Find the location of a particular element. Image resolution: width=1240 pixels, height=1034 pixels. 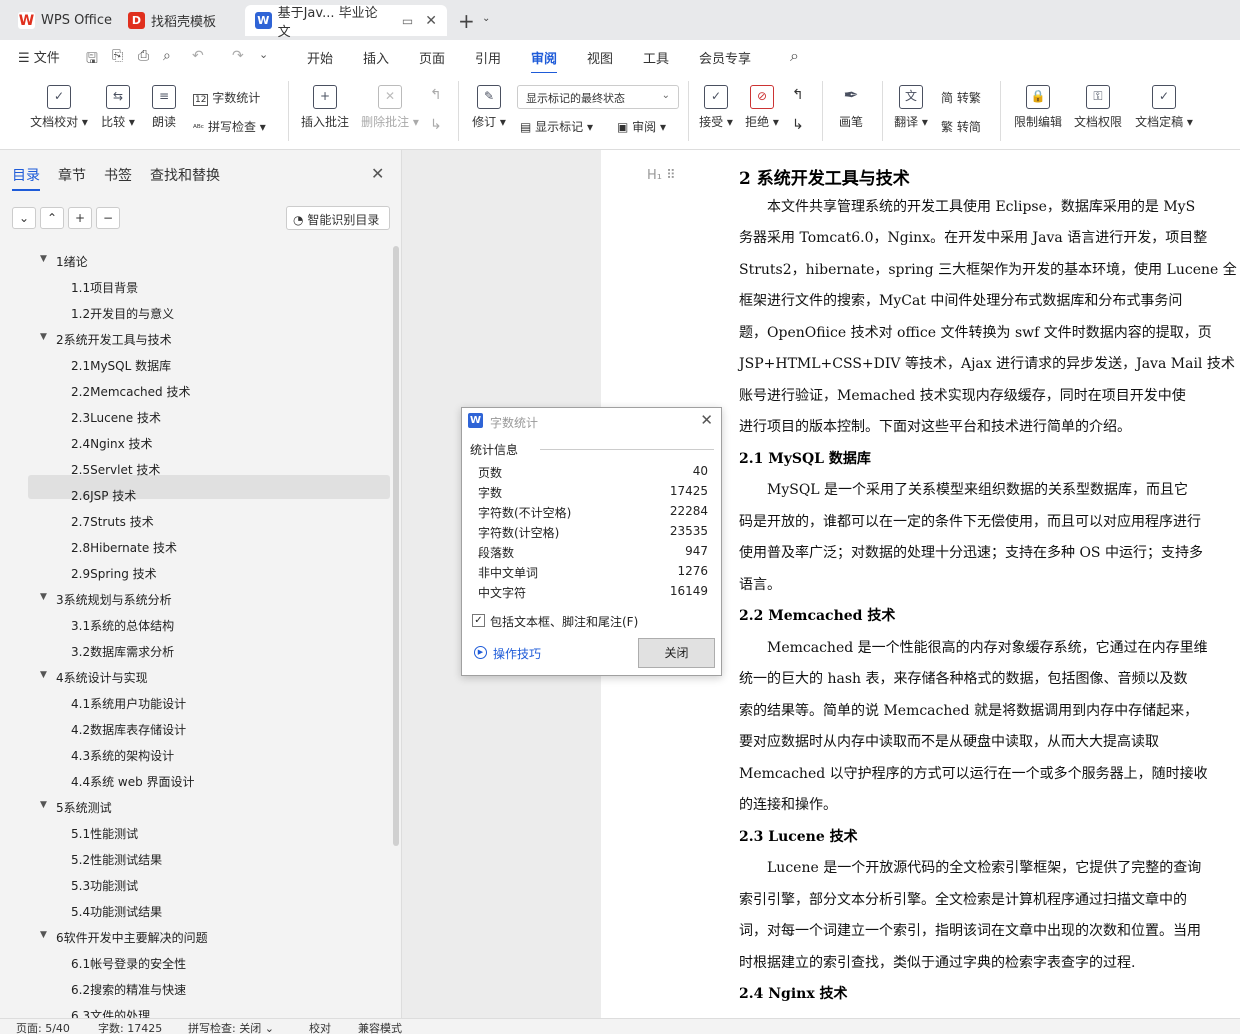

remove-heading-icon: − is located at coordinates (108, 218).